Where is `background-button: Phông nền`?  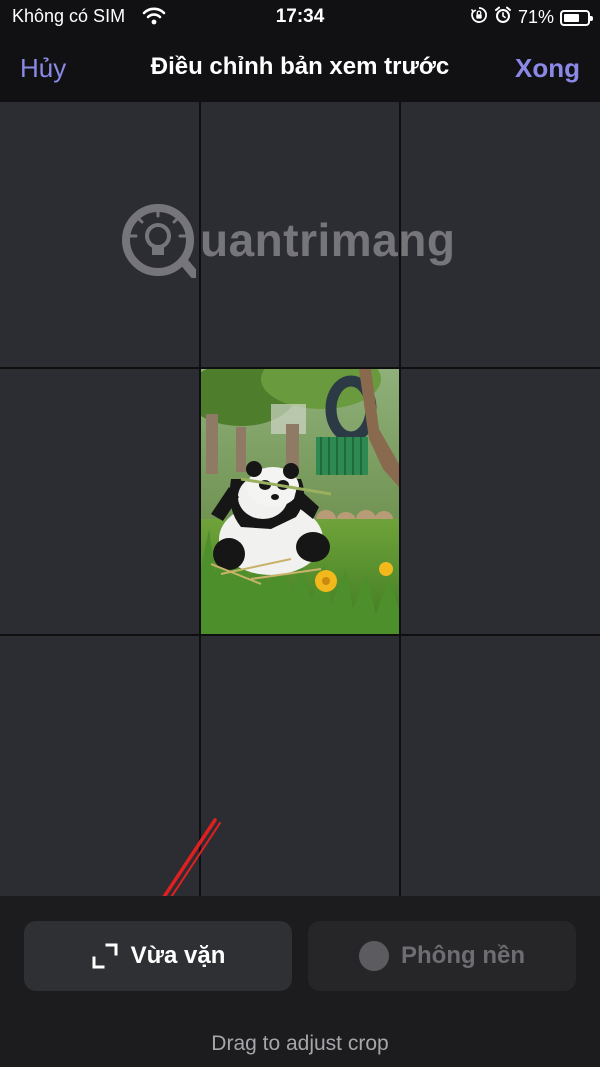
background-button: Phông nền is located at coordinates (442, 956).